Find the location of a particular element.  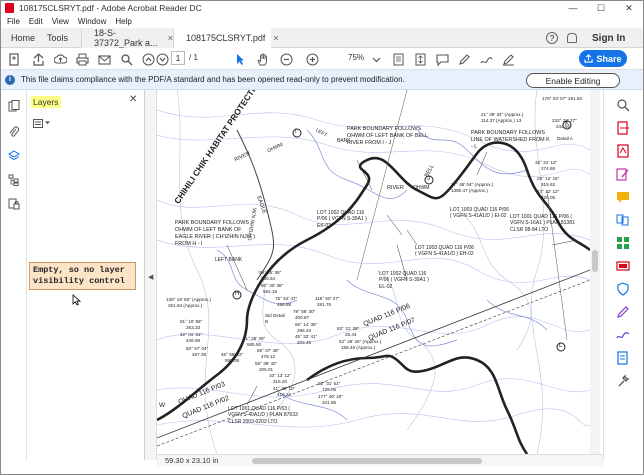

tab-document-2-close: × is located at coordinates (275, 38).